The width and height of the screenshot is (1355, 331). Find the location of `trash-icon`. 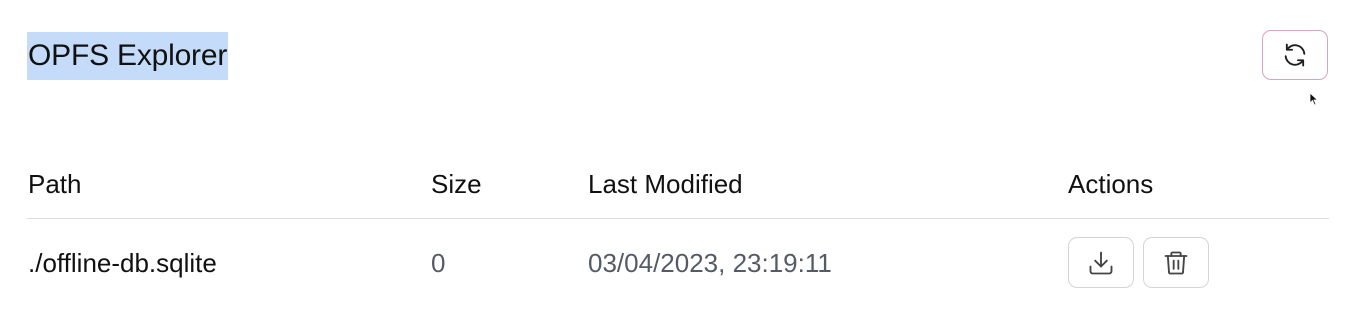

trash-icon is located at coordinates (1176, 263).